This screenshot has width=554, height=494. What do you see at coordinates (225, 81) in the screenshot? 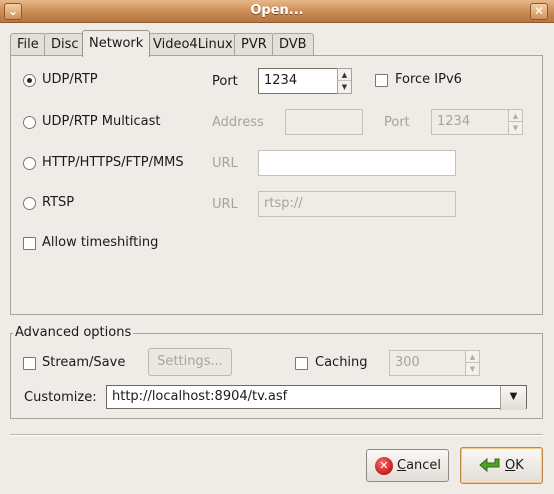
I see `port-label: Port` at bounding box center [225, 81].